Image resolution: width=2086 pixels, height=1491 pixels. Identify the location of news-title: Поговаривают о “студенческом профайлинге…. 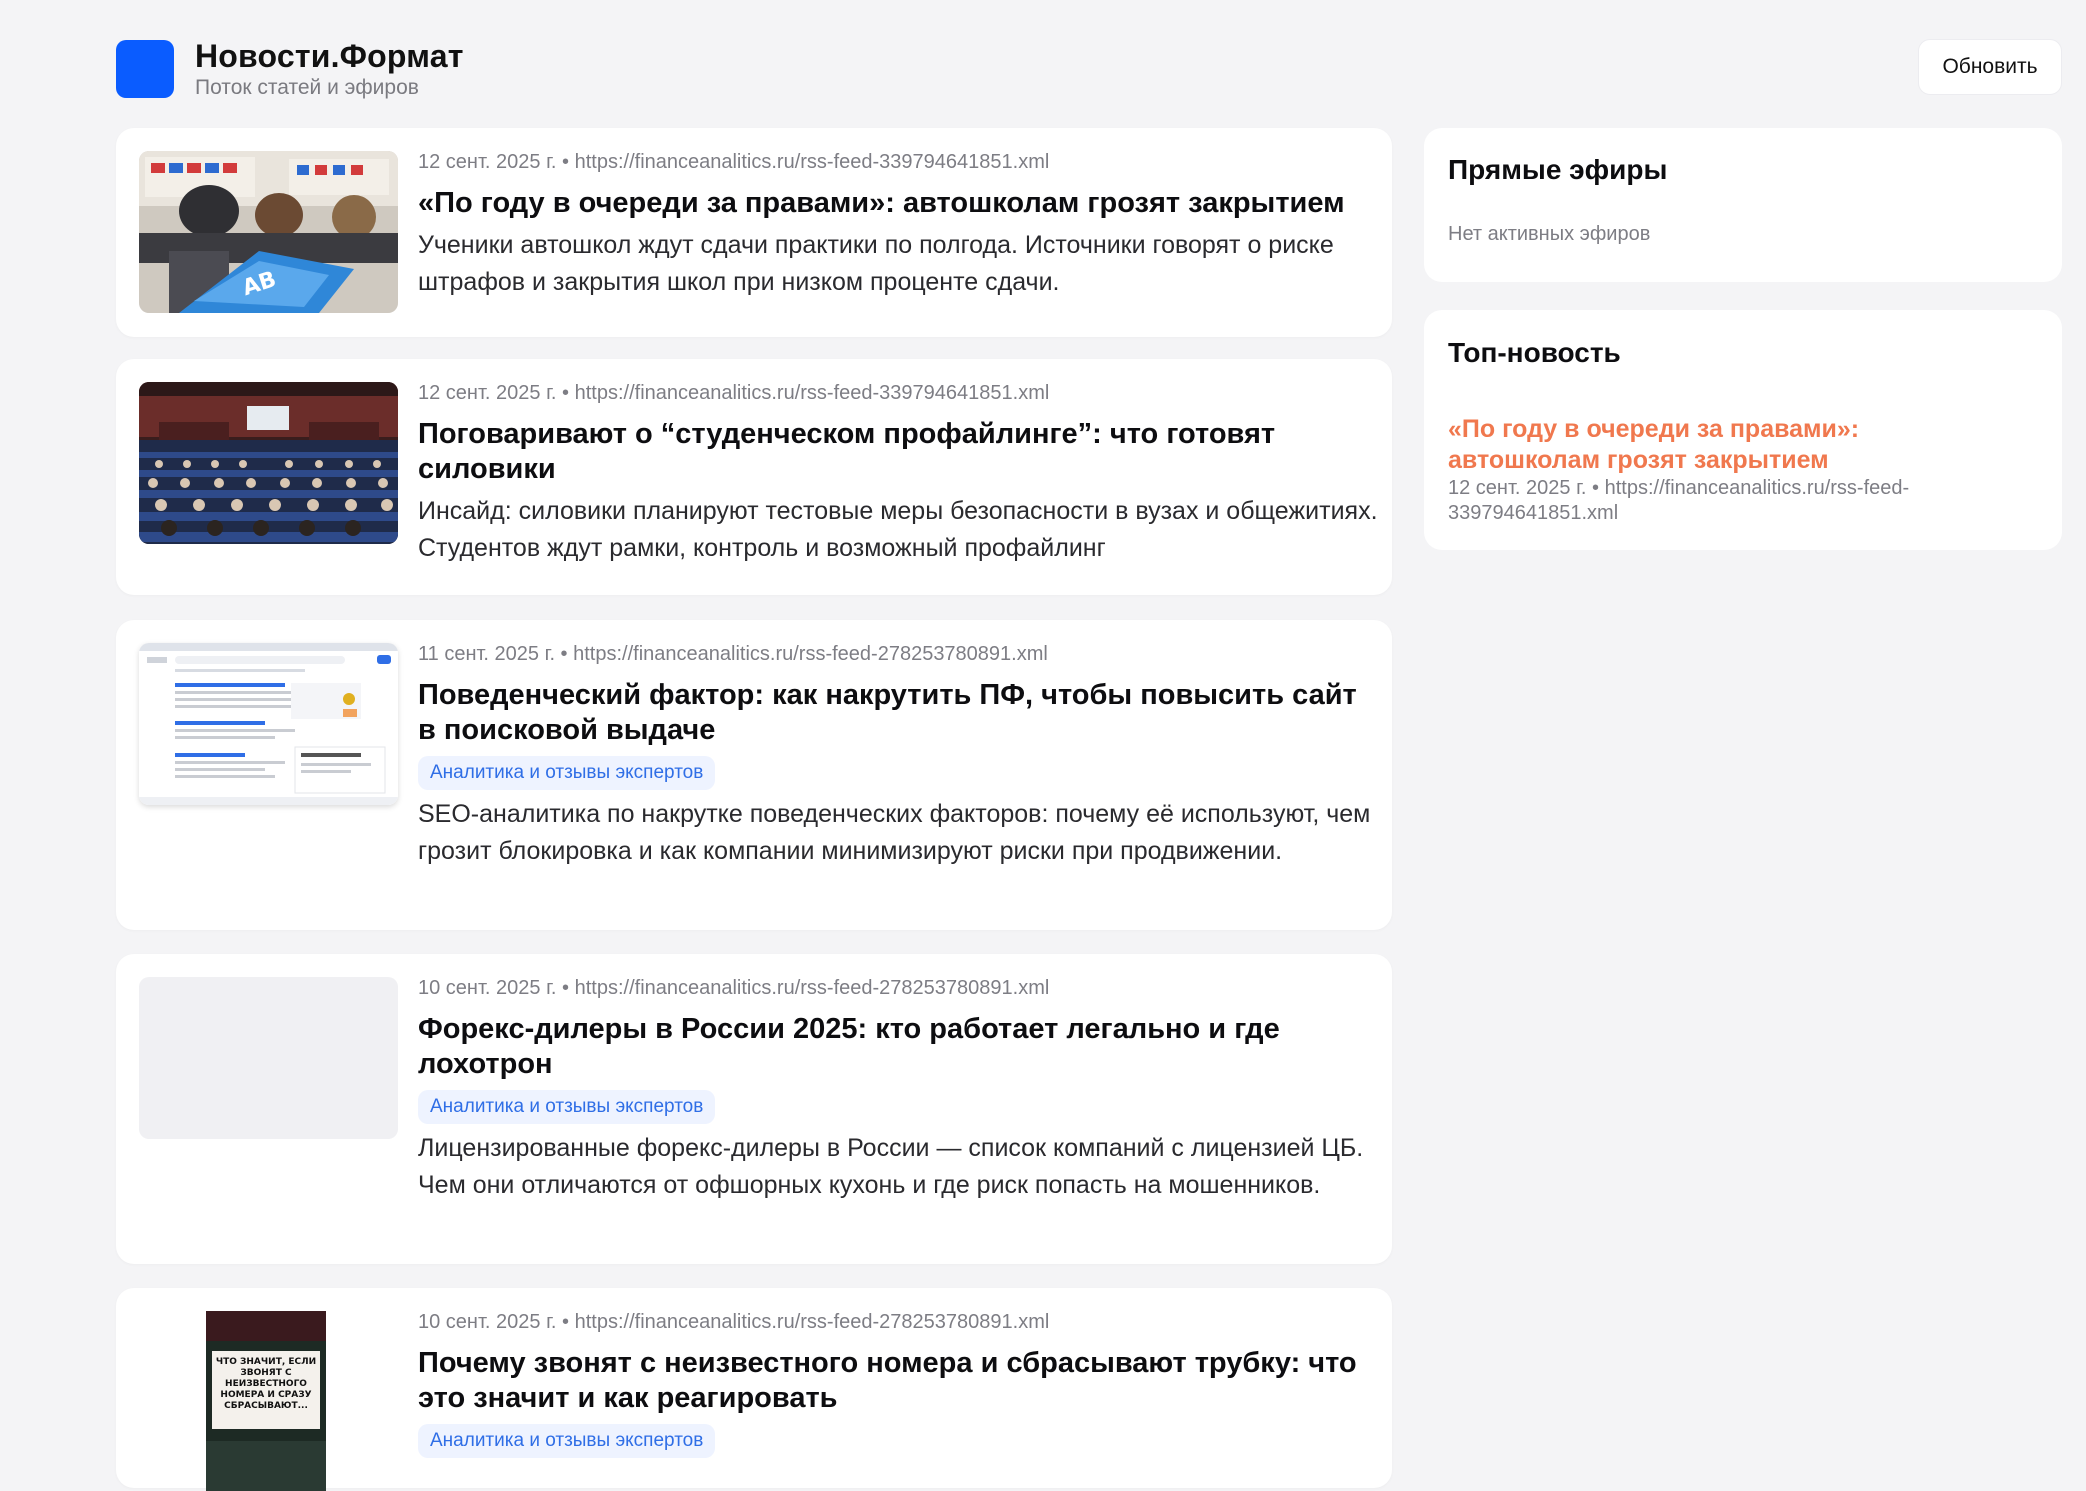
(898, 452).